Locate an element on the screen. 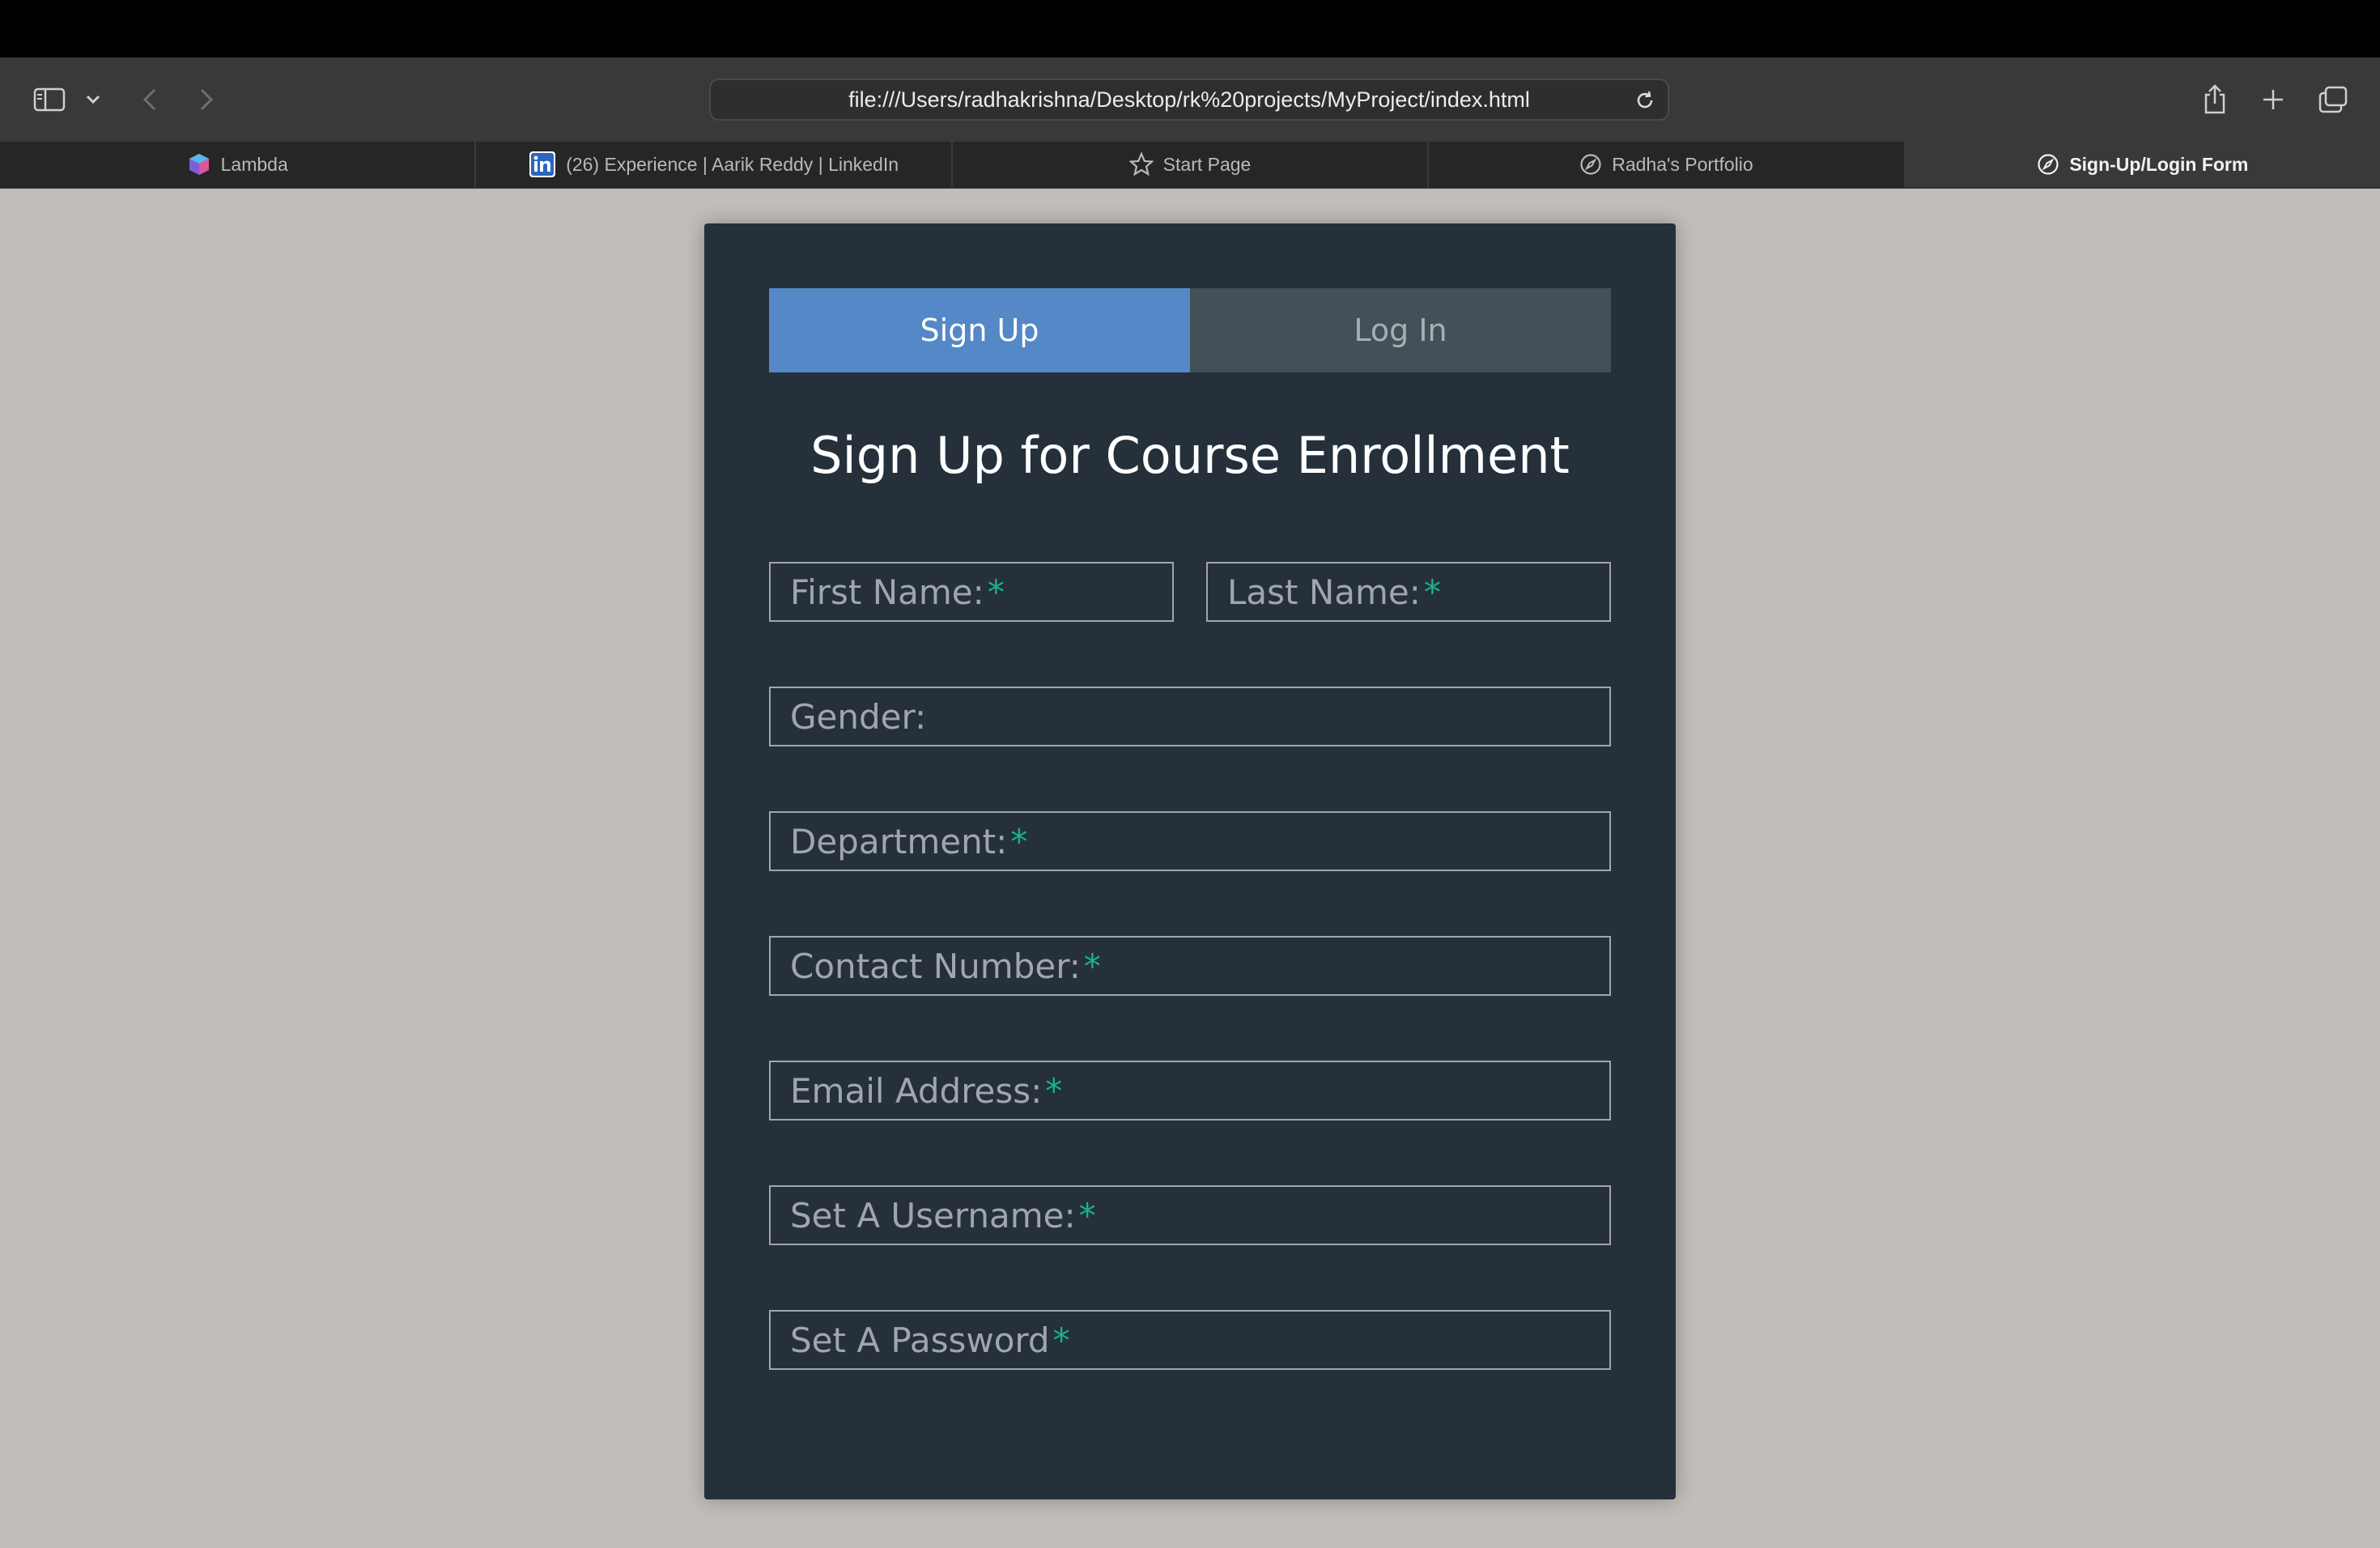  lambda-cube-icon is located at coordinates (199, 164).